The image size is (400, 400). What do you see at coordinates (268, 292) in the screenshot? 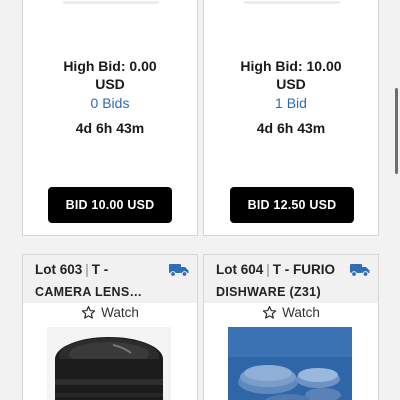
I see `lot-title: DISHWARE (Z31)` at bounding box center [268, 292].